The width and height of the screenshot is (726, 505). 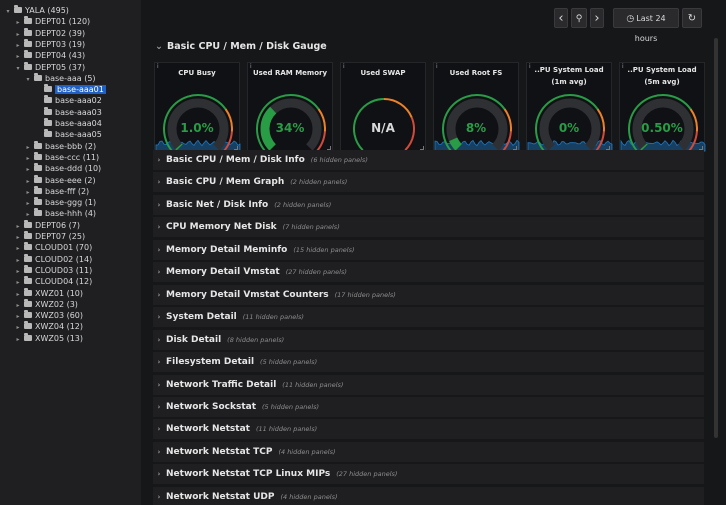 What do you see at coordinates (248, 474) in the screenshot?
I see `row-title: Network Netstat TCP Linux MIPs` at bounding box center [248, 474].